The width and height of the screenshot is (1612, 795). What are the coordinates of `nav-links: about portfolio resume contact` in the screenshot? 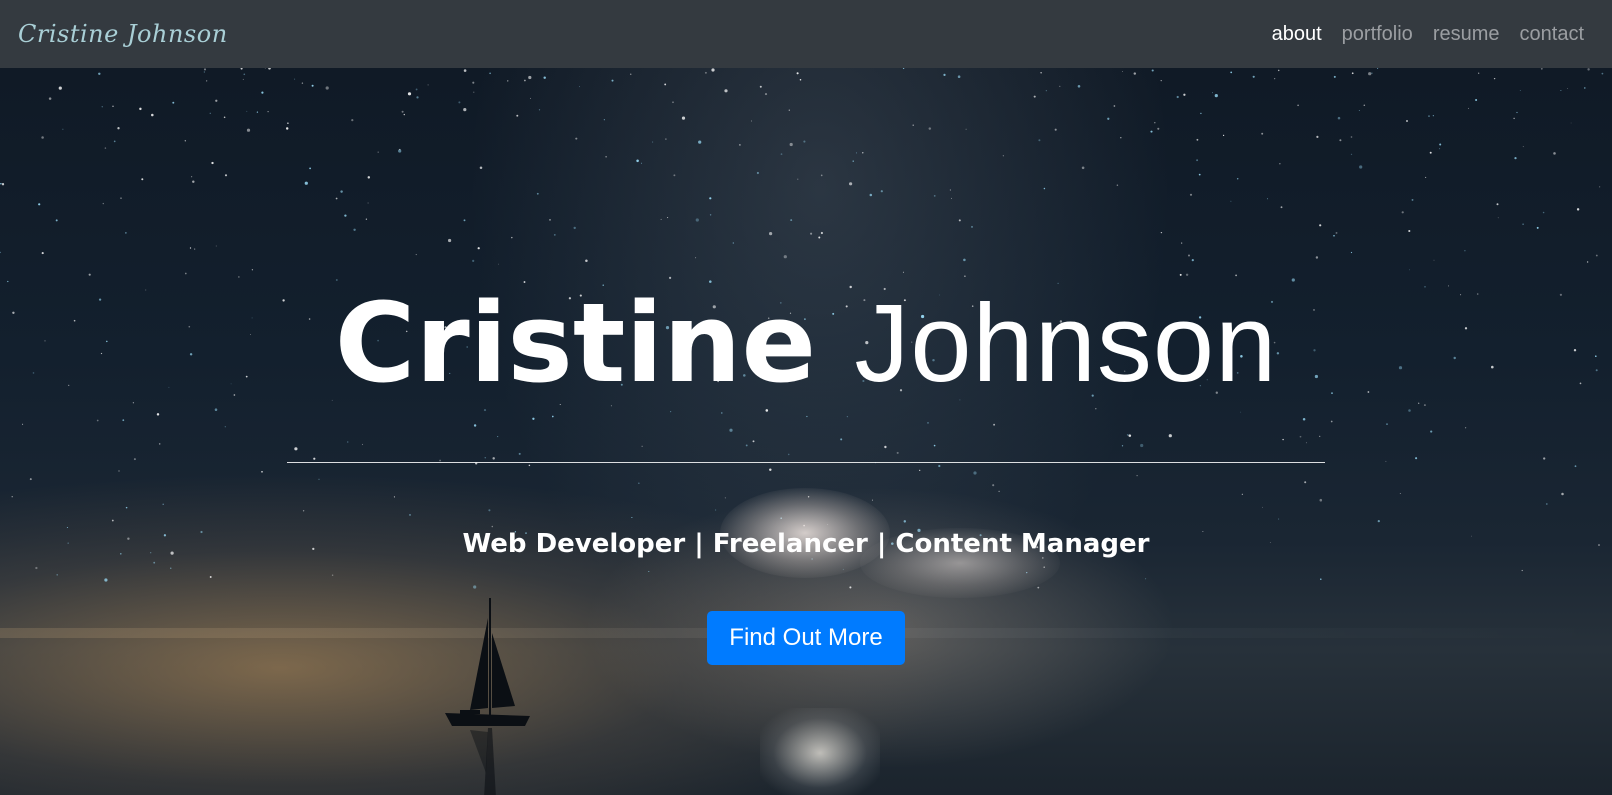 It's located at (1428, 34).